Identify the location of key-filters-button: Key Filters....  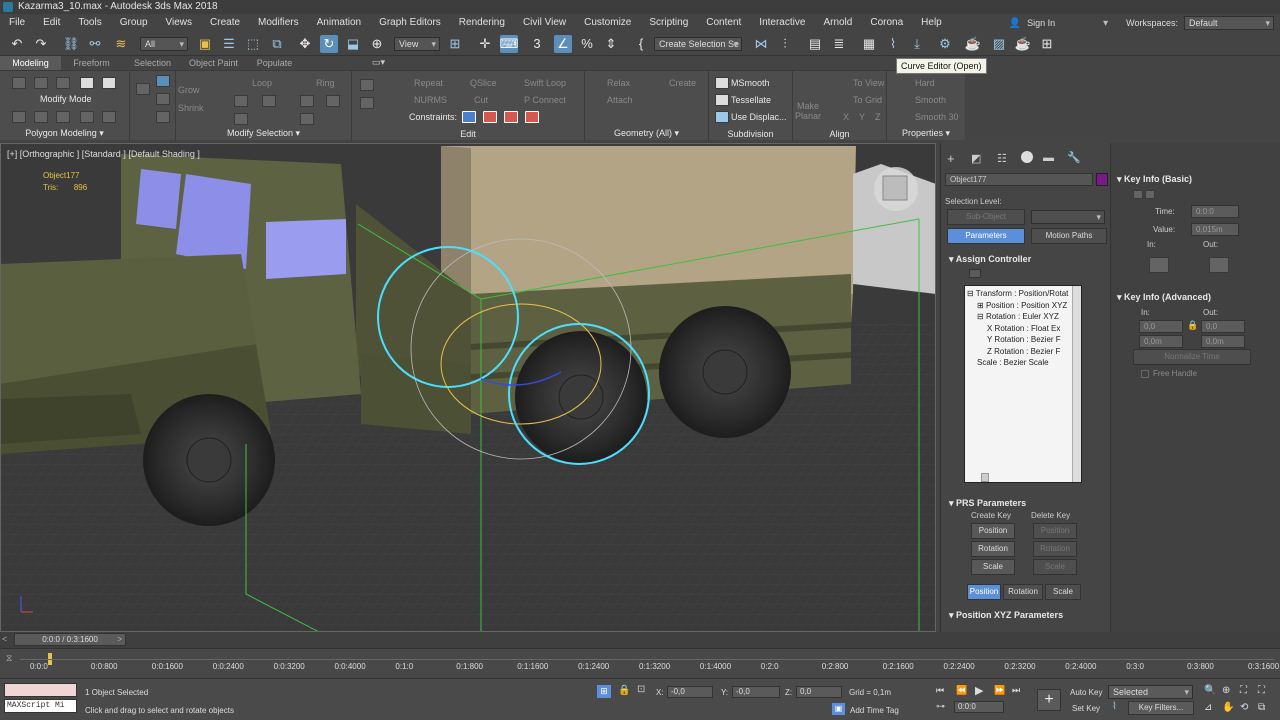
(1161, 708).